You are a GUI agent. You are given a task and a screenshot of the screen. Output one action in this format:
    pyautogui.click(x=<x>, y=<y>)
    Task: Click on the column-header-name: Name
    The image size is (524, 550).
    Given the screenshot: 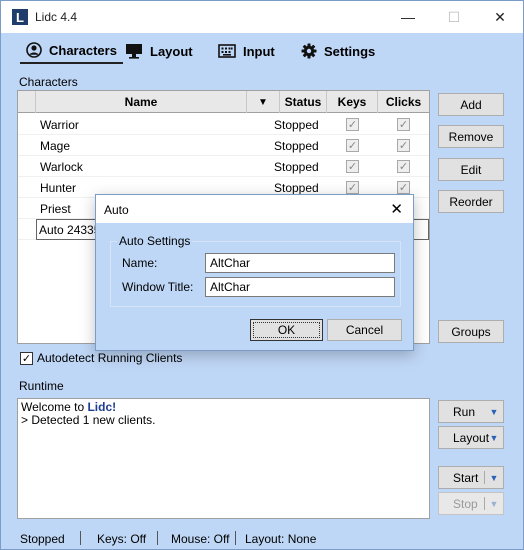 What is the action you would take?
    pyautogui.click(x=141, y=102)
    